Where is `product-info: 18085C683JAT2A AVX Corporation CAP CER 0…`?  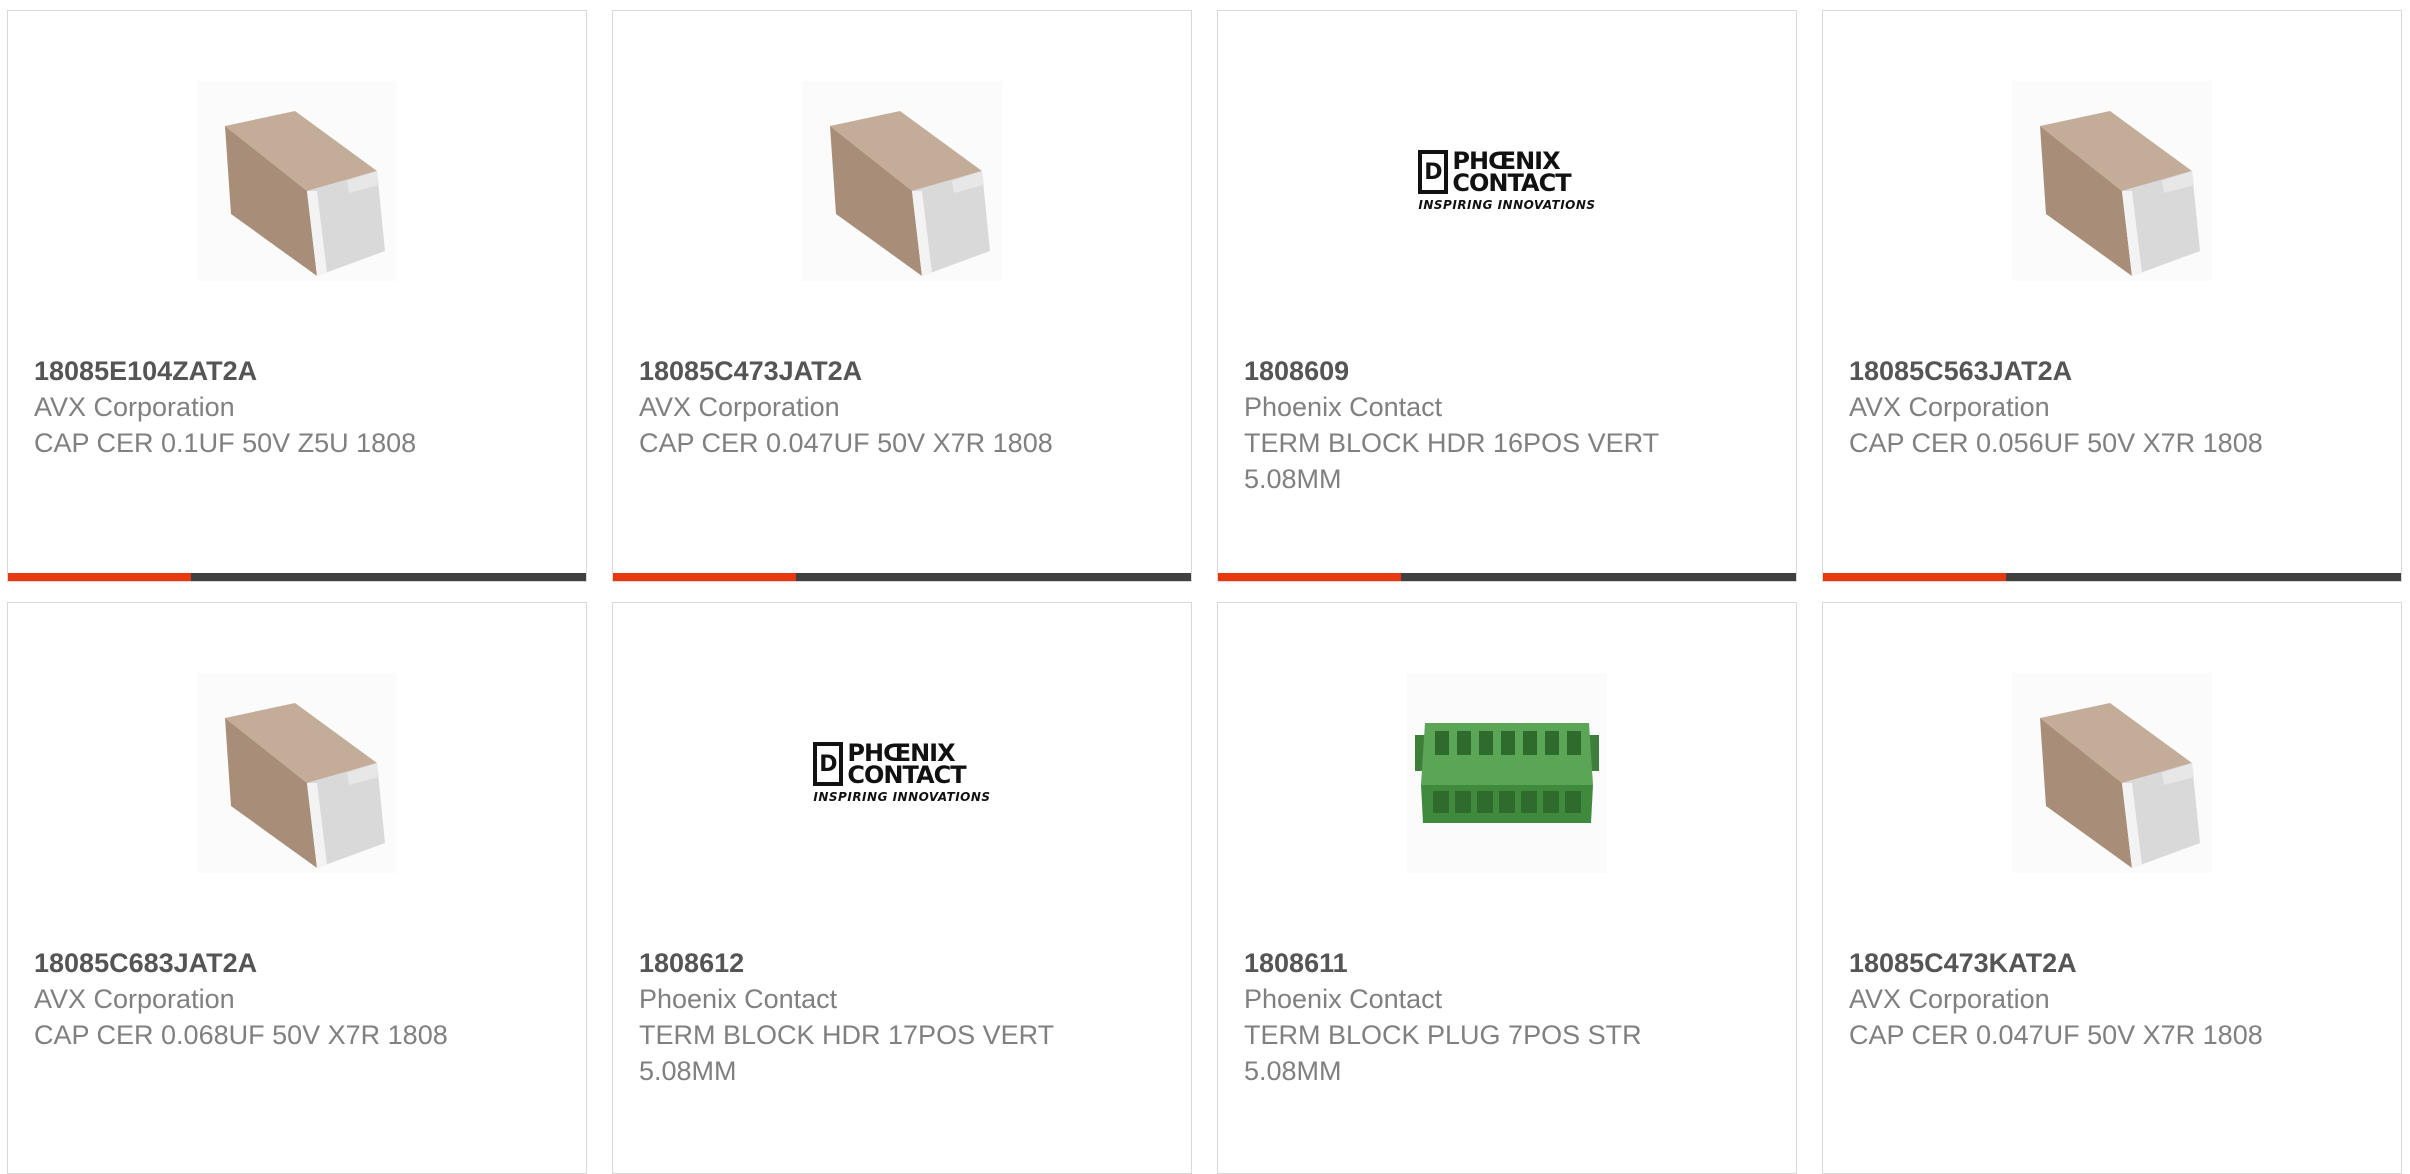
product-info: 18085C683JAT2A AVX Corporation CAP CER 0… is located at coordinates (249, 999).